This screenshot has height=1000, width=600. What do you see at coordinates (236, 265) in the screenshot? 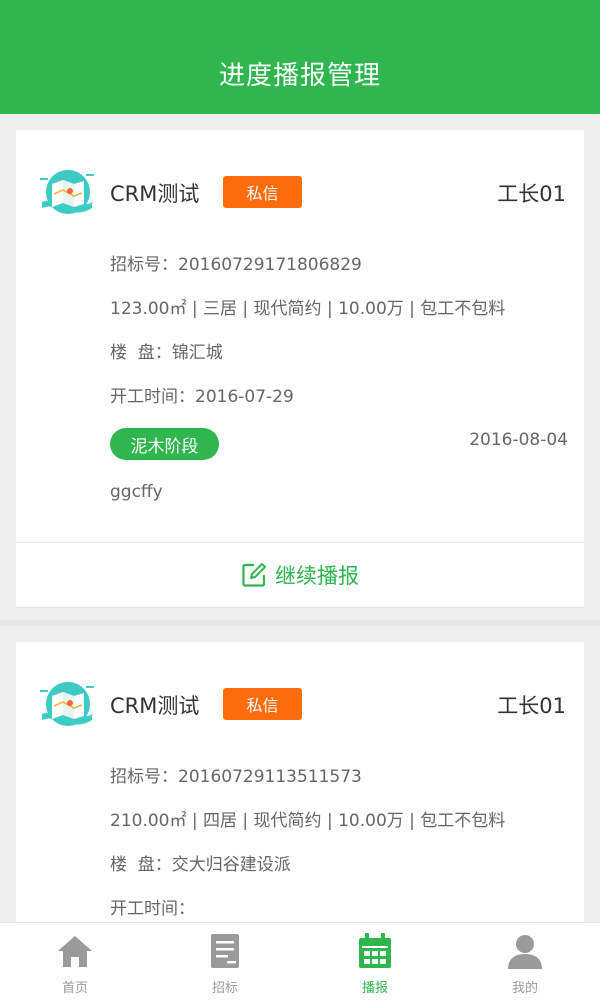
I see `bid-number: 招标号：20160729171806829` at bounding box center [236, 265].